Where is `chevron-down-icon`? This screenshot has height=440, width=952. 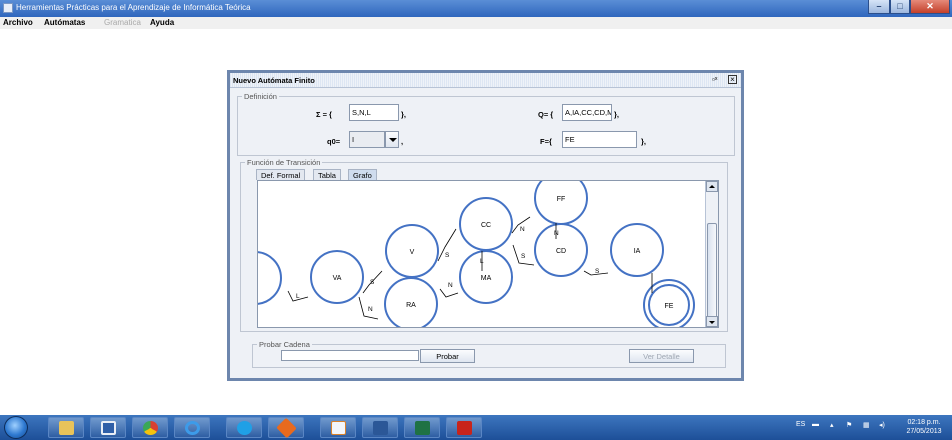
chevron-down-icon is located at coordinates (392, 139).